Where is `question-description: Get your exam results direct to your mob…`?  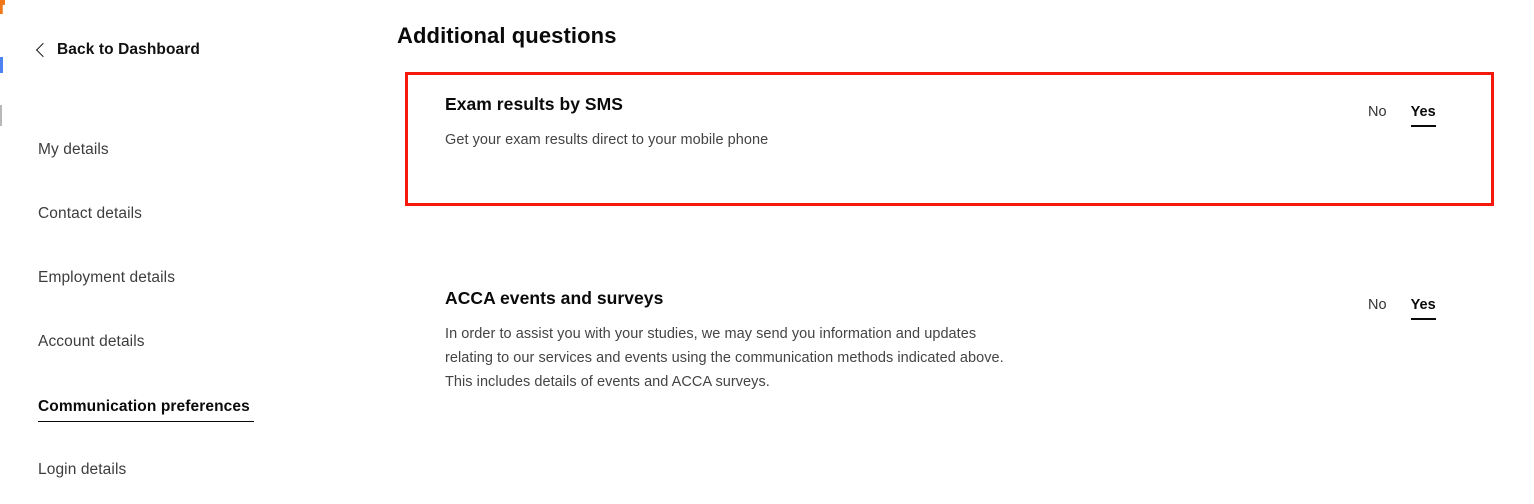
question-description: Get your exam results direct to your mob… is located at coordinates (606, 140).